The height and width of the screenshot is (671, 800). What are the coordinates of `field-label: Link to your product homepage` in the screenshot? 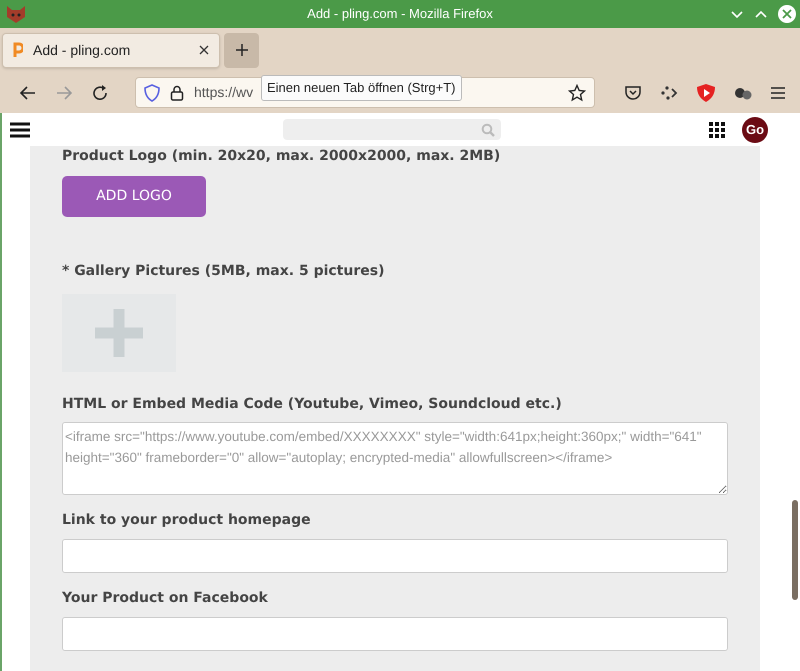 It's located at (187, 520).